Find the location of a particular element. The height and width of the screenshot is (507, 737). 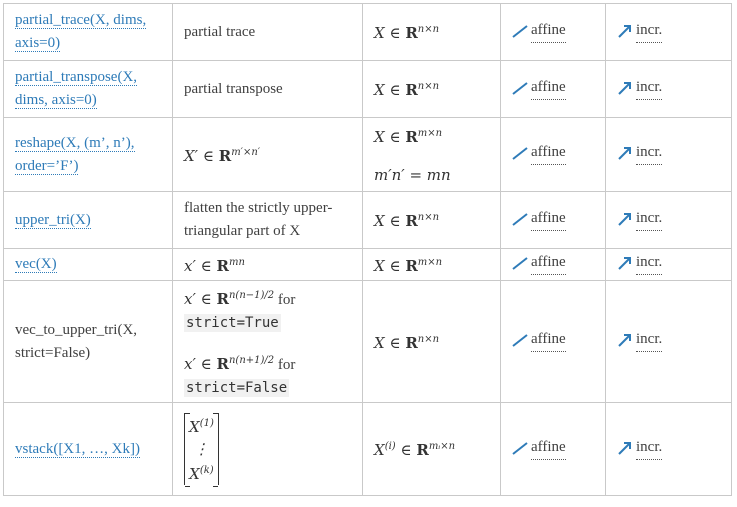

function-cell: vstack([X1, …, Xk]) is located at coordinates (88, 449).